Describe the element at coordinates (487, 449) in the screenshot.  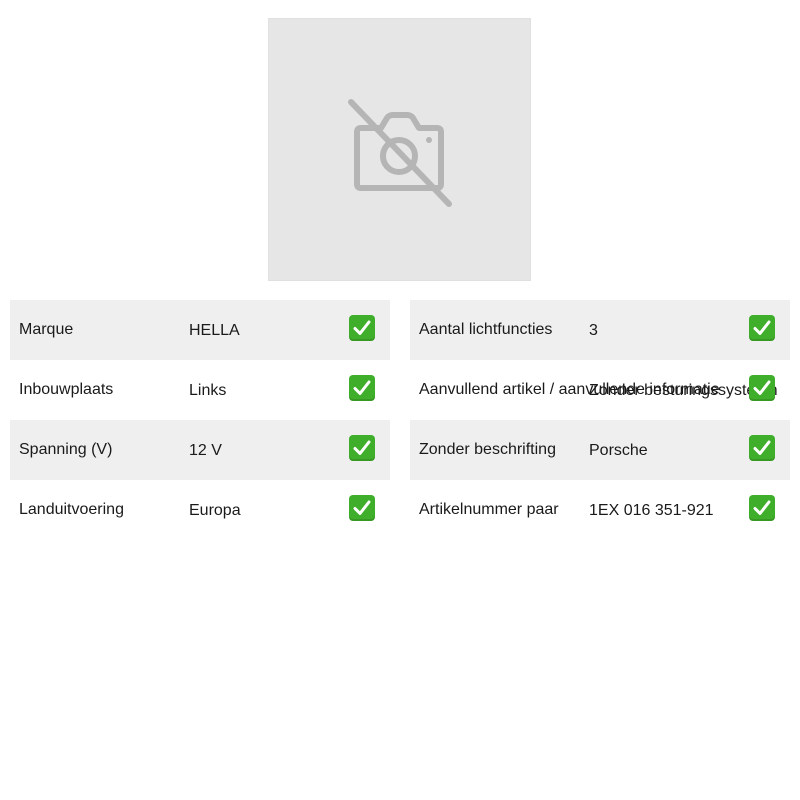
I see `spec-label: Zonder beschrifting` at that location.